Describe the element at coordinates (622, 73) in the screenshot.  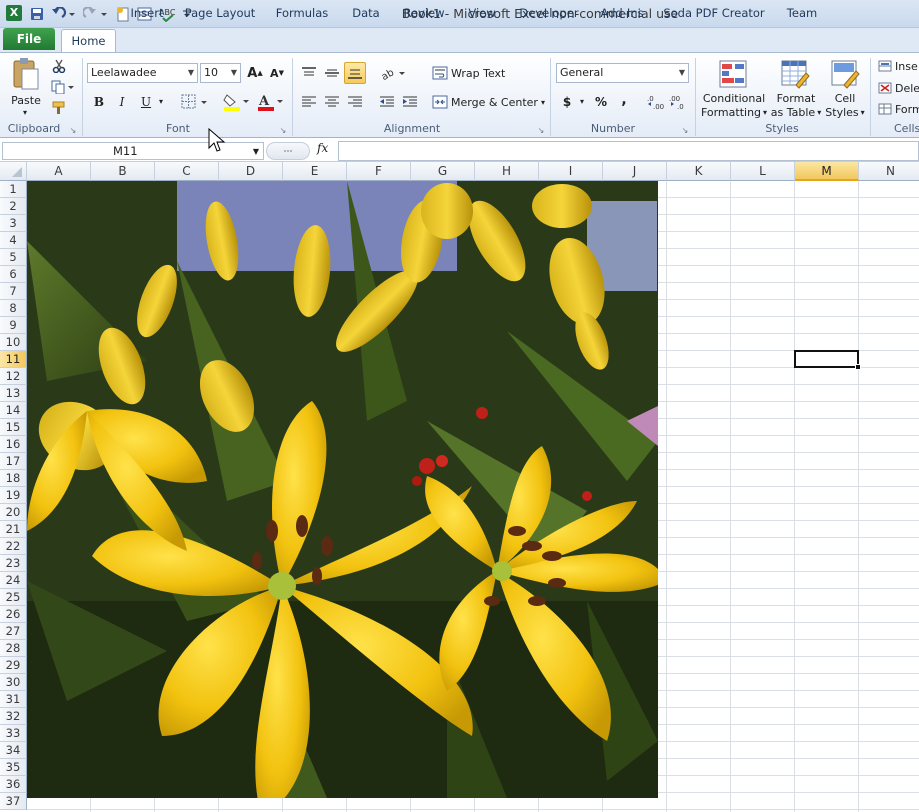
I see `number-format-field: General ▼` at that location.